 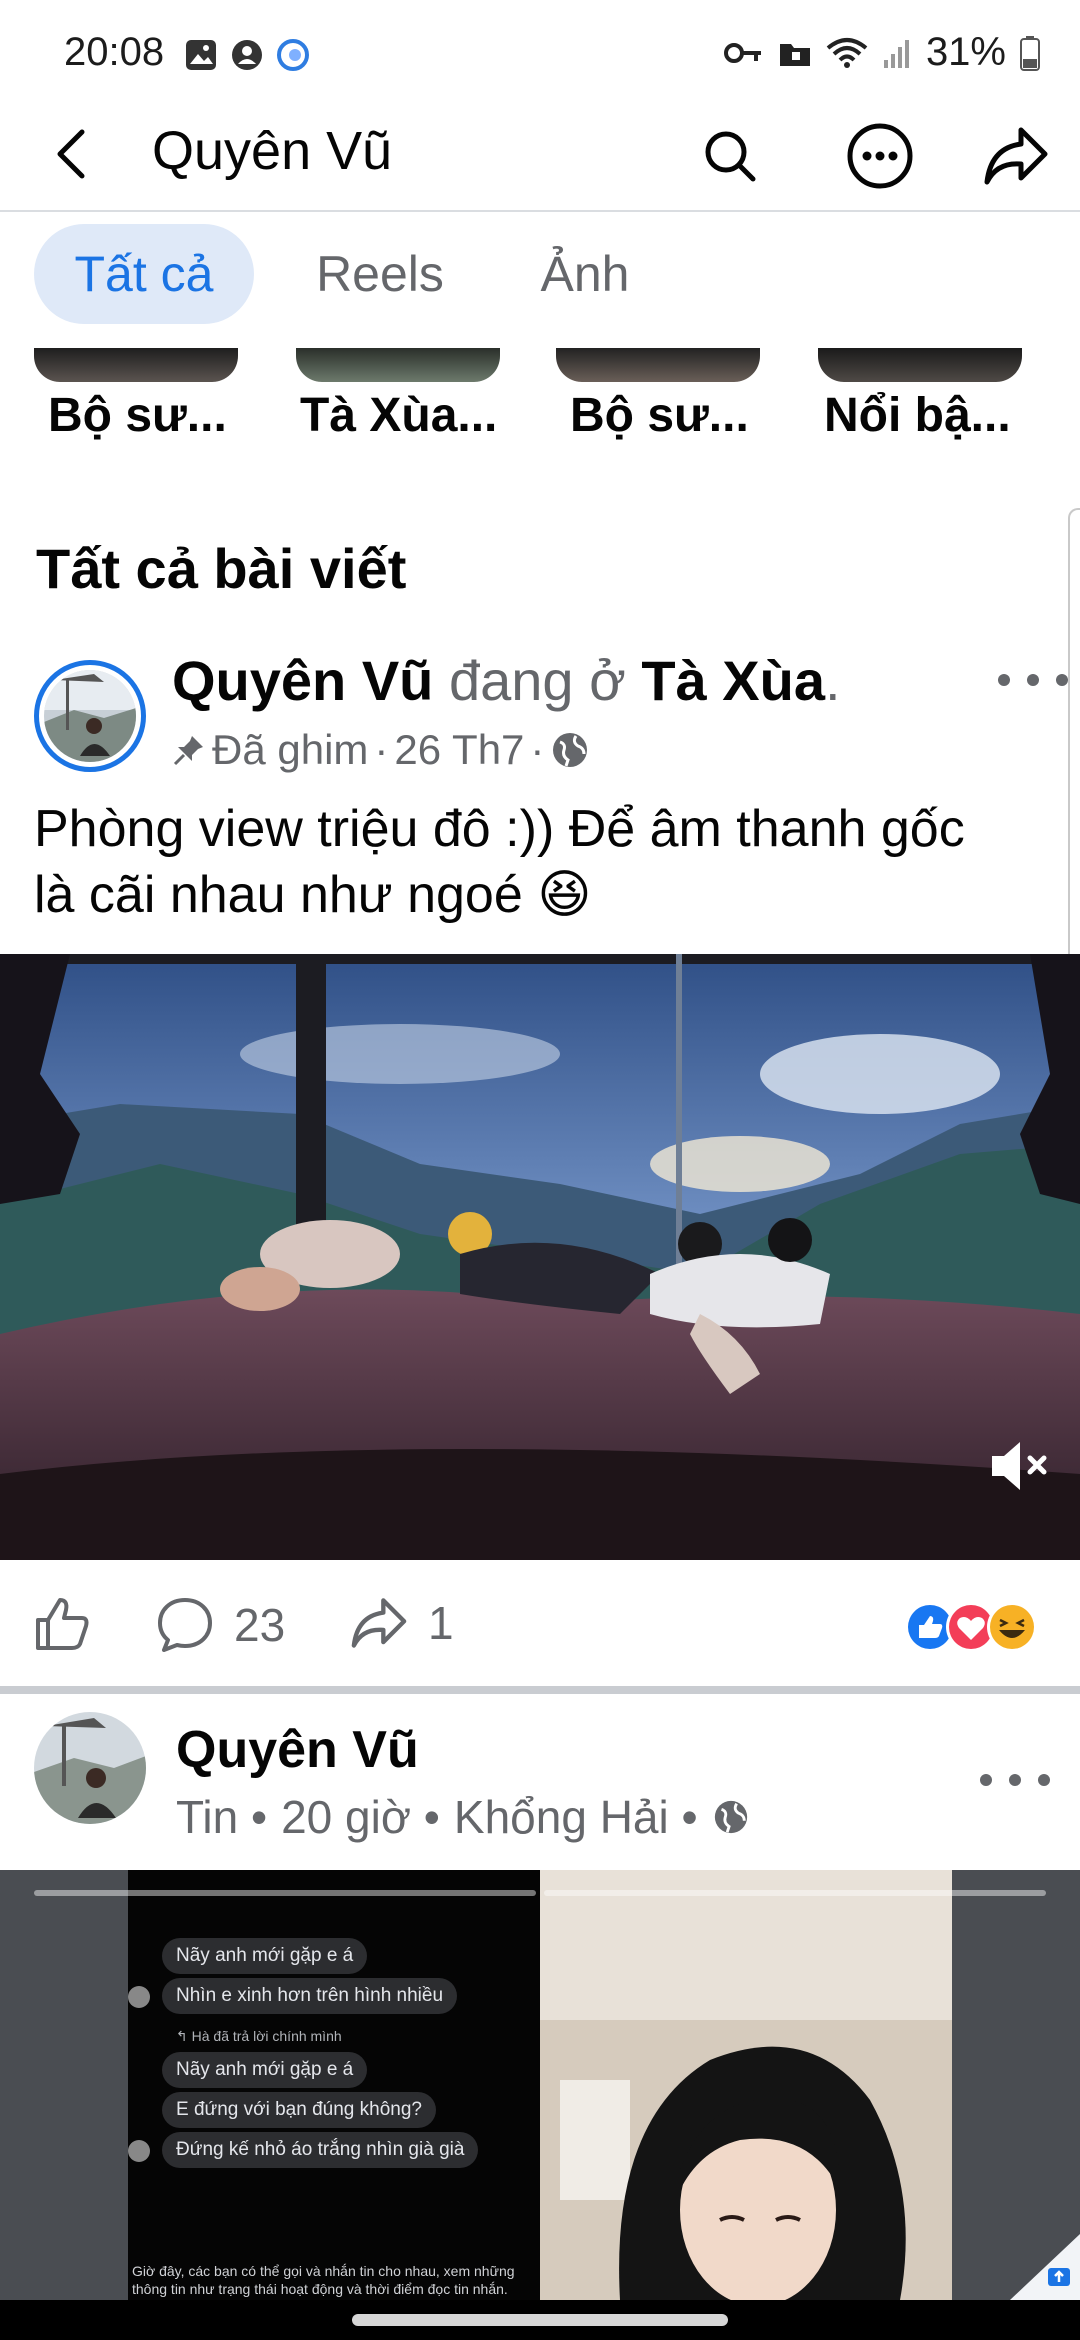 I want to click on post-place-suffix: ., so click(x=833, y=680).